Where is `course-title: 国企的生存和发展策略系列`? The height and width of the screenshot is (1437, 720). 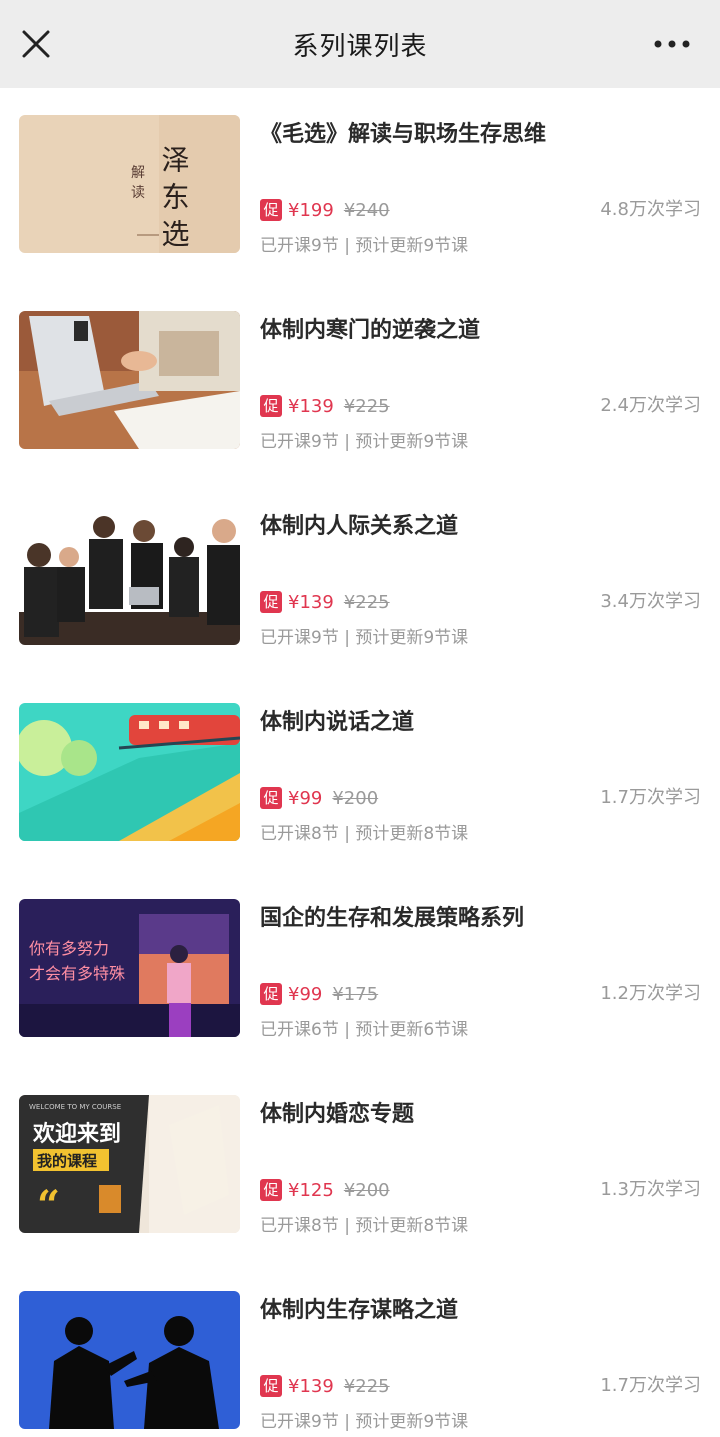 course-title: 国企的生存和发展策略系列 is located at coordinates (392, 916).